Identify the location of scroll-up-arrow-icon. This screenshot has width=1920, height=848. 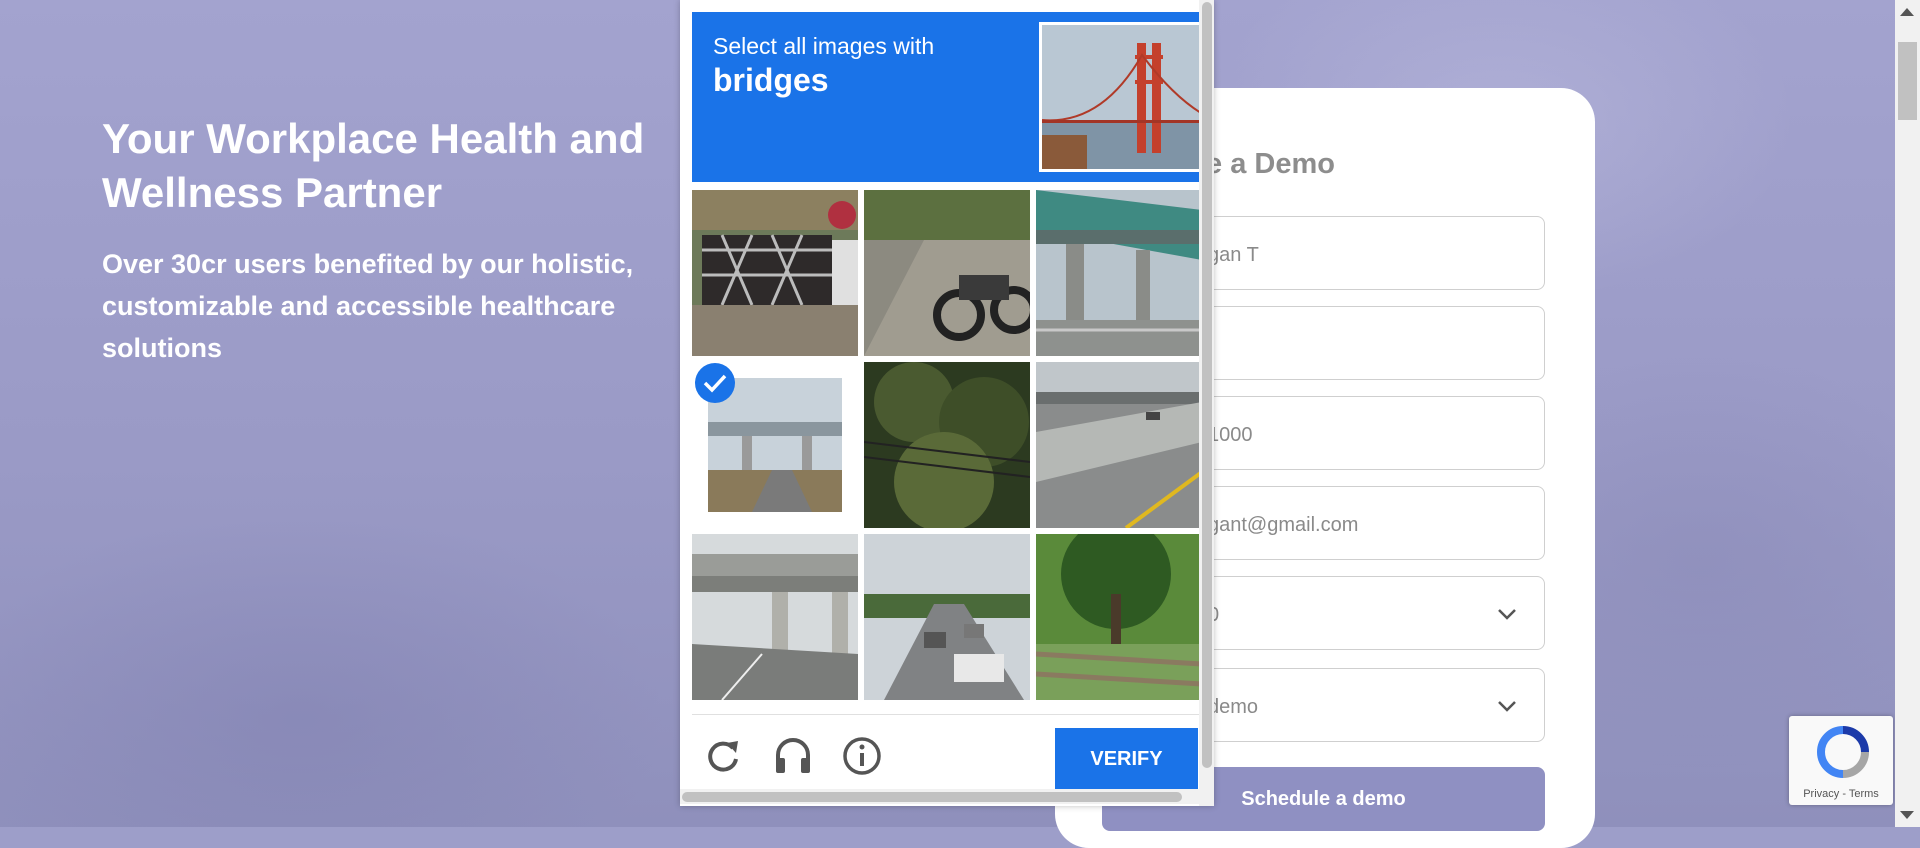
(1907, 12).